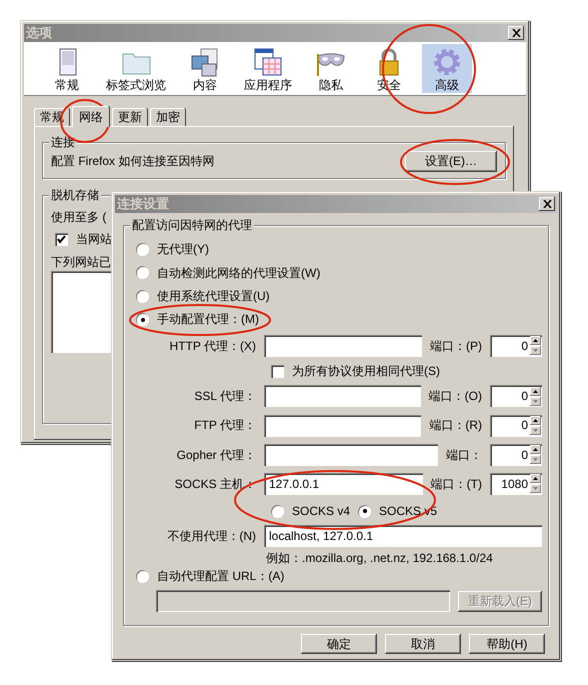 The width and height of the screenshot is (588, 685). I want to click on field-label: HTTP 代理：(X), so click(212, 346).